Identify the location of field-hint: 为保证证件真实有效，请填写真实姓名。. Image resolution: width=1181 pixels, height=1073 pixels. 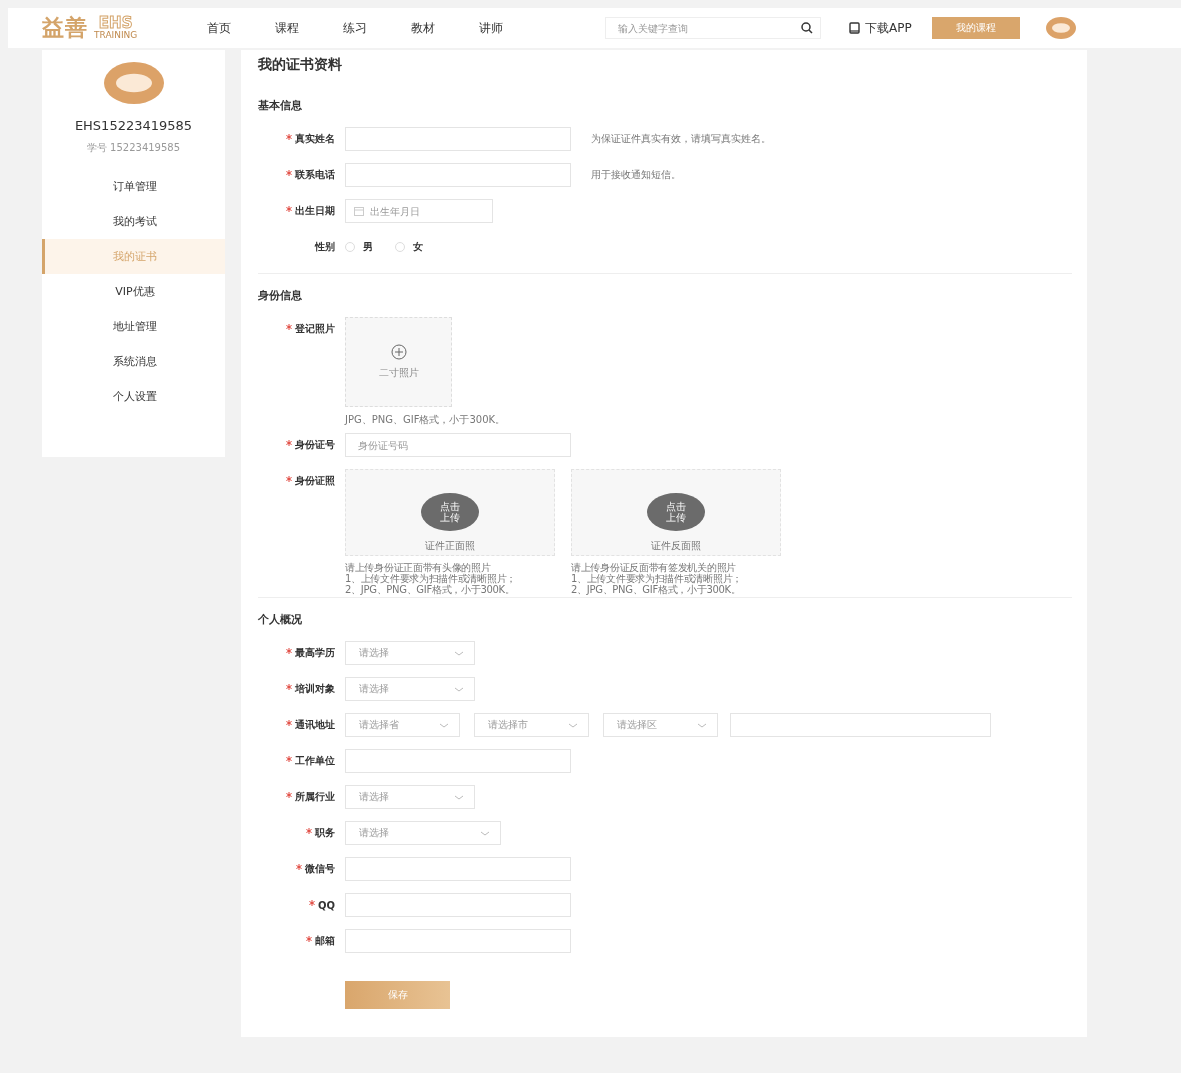
(681, 139).